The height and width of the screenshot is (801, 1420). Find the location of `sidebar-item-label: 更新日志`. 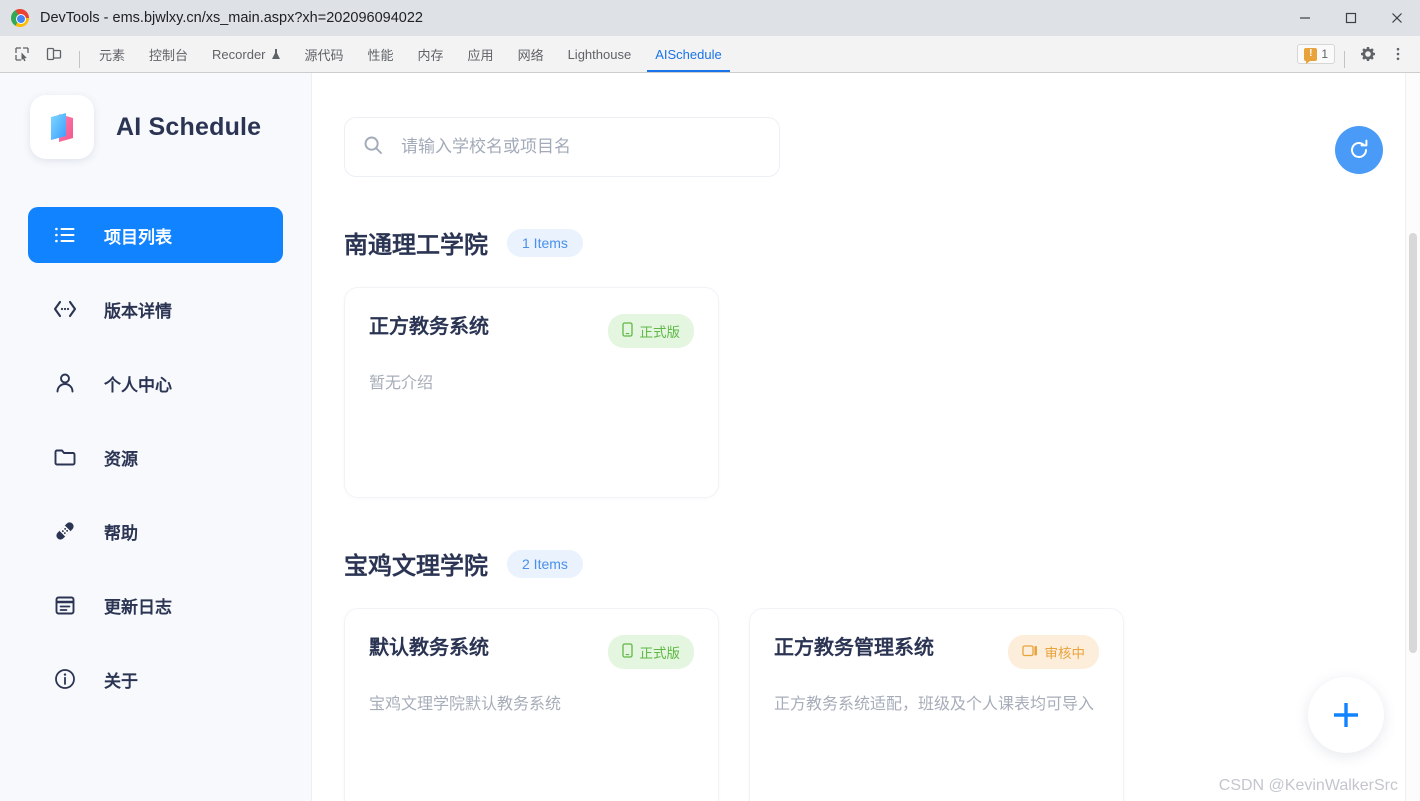

sidebar-item-label: 更新日志 is located at coordinates (138, 607).